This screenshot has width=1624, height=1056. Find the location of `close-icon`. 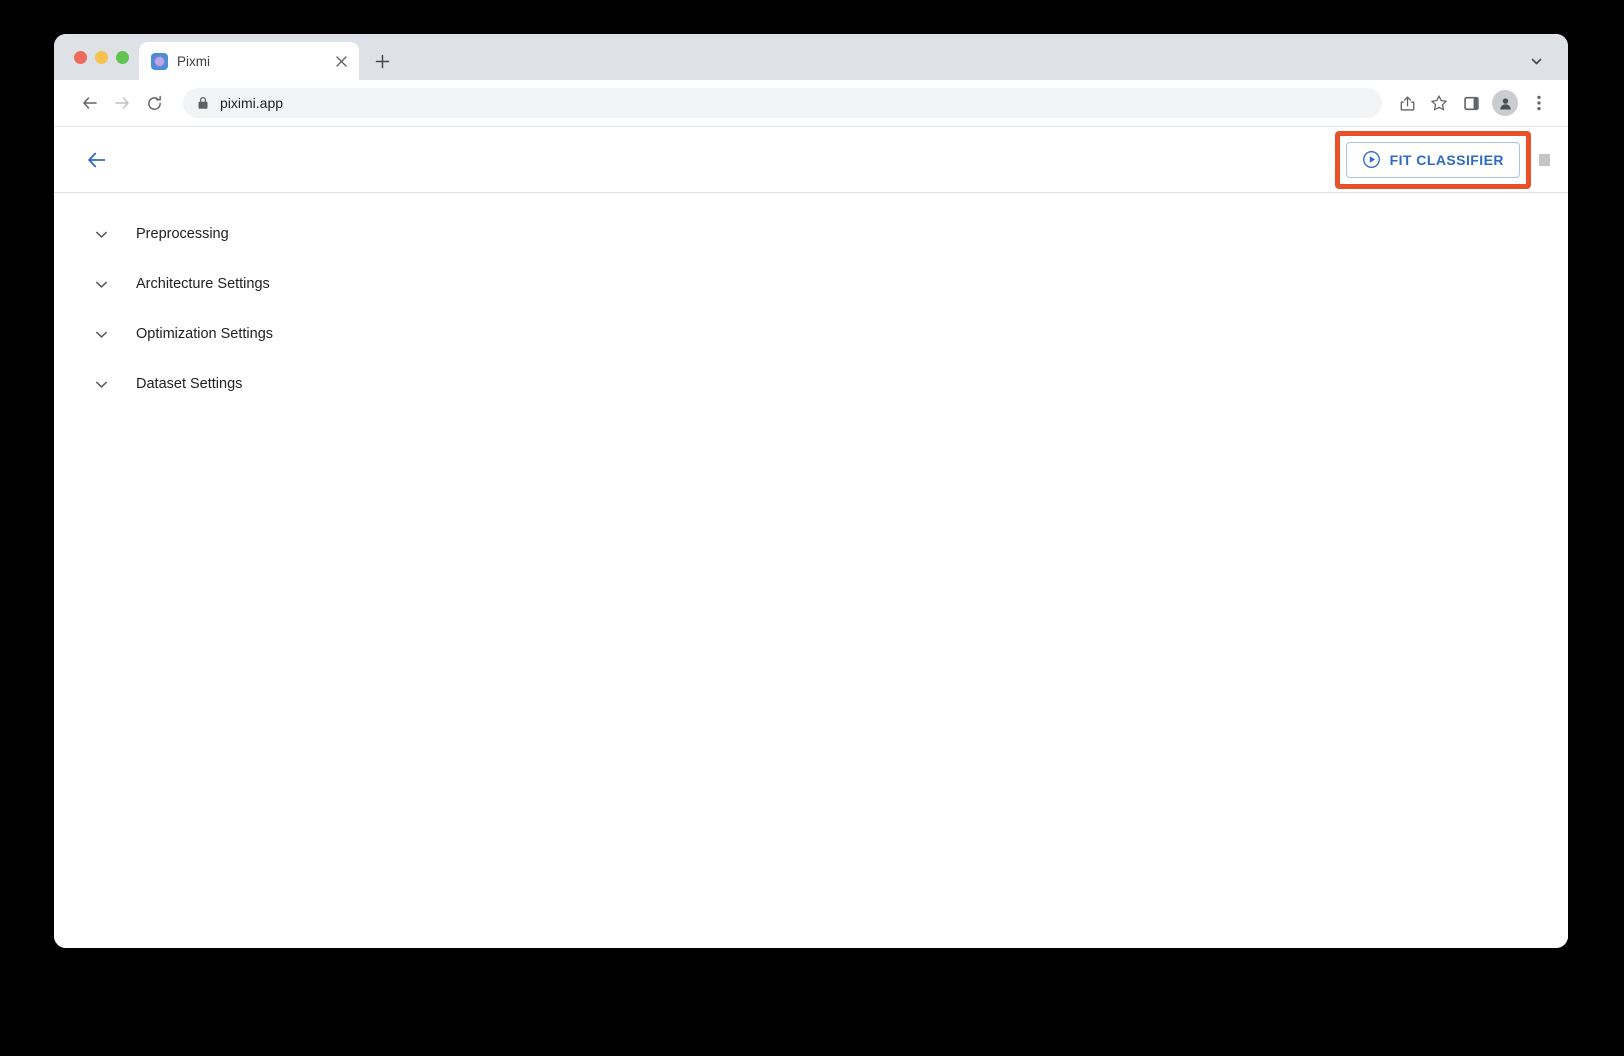

close-icon is located at coordinates (341, 61).